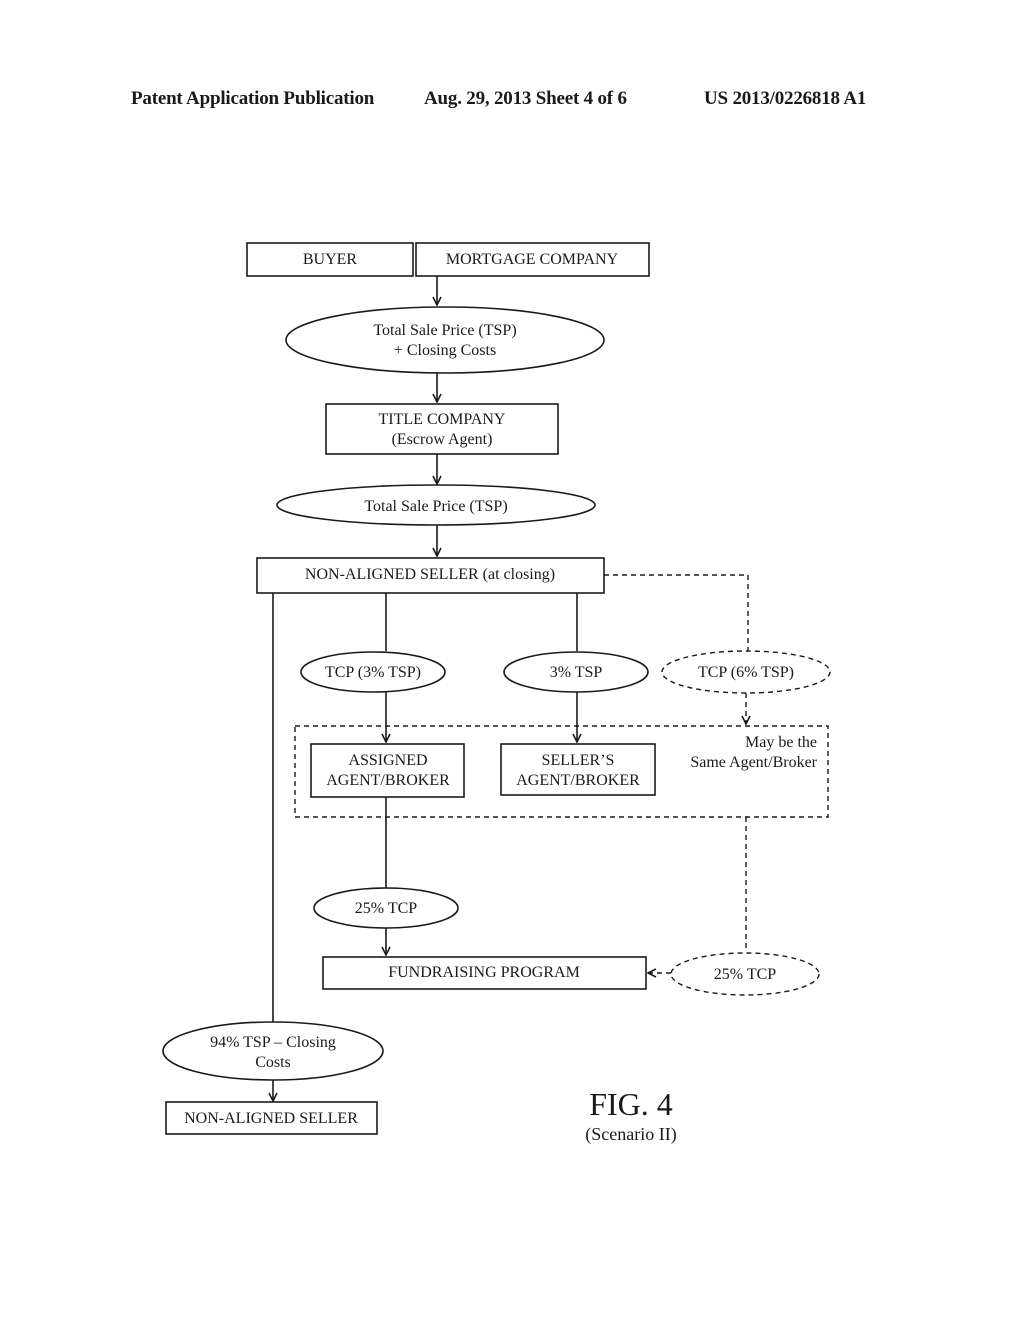 The height and width of the screenshot is (1320, 1024). I want to click on tsp-94-label-2: Costs, so click(273, 1062).